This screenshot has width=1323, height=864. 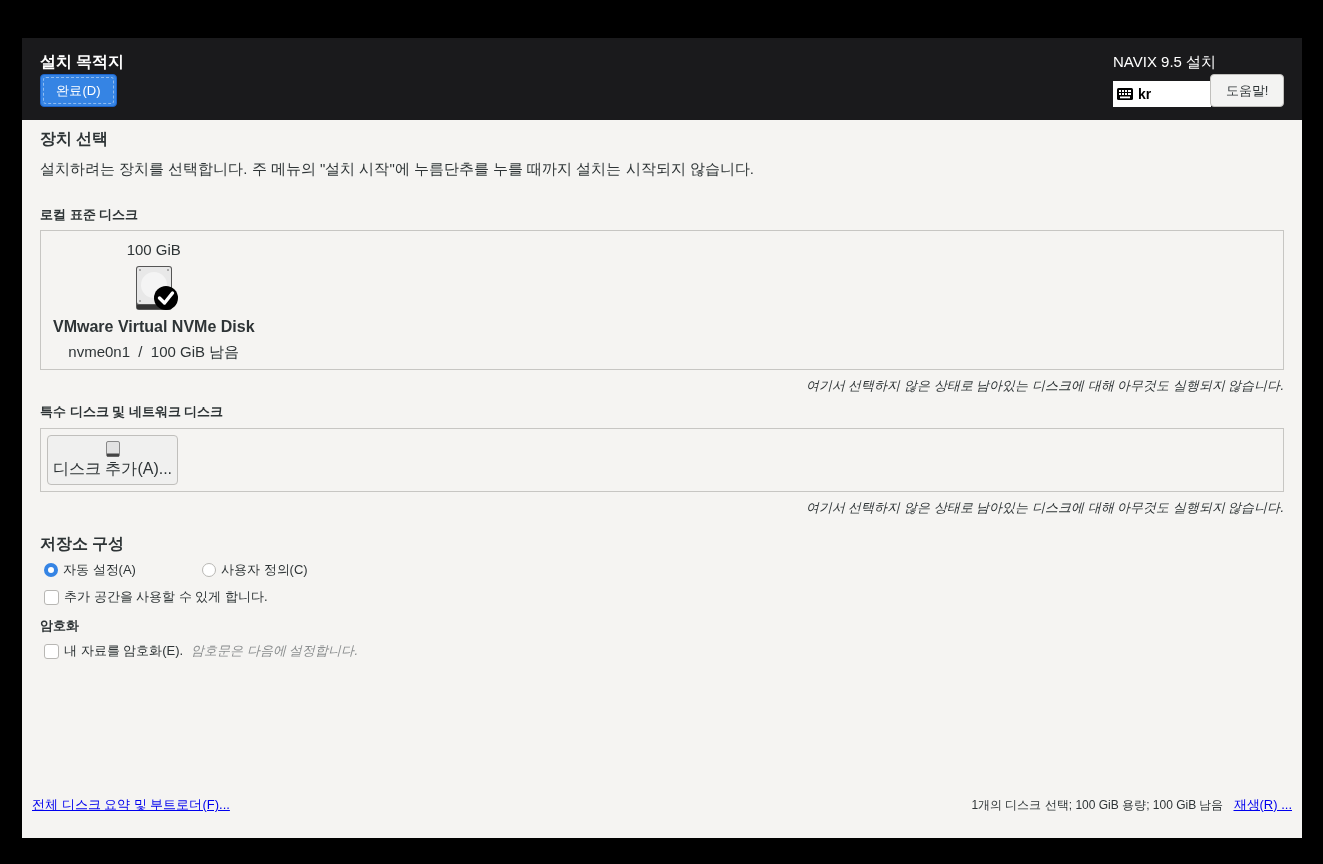 What do you see at coordinates (89, 215) in the screenshot?
I see `section-heading: 로컬 표준 디스크` at bounding box center [89, 215].